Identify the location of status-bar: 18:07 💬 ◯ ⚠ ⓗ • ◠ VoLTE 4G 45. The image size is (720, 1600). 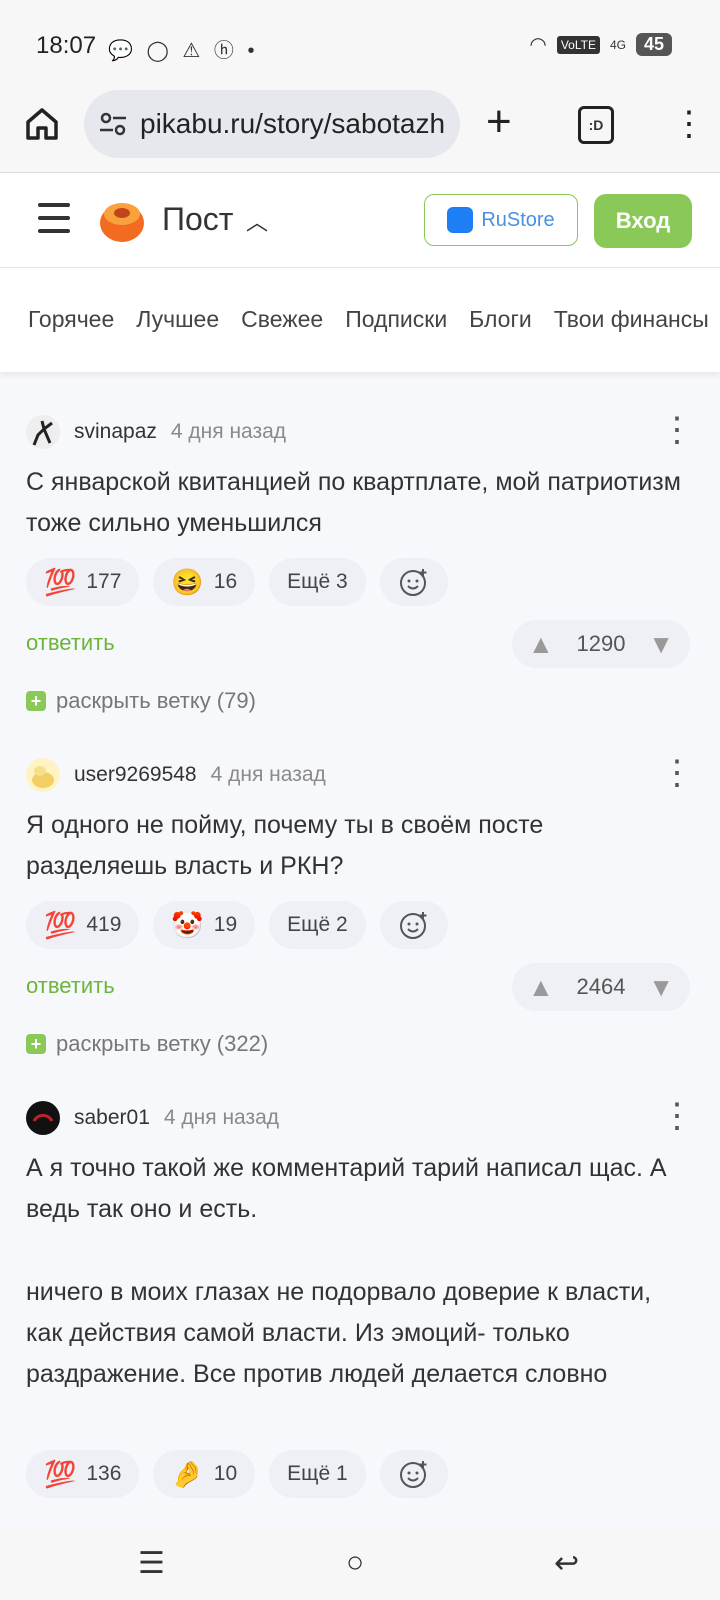
(360, 45).